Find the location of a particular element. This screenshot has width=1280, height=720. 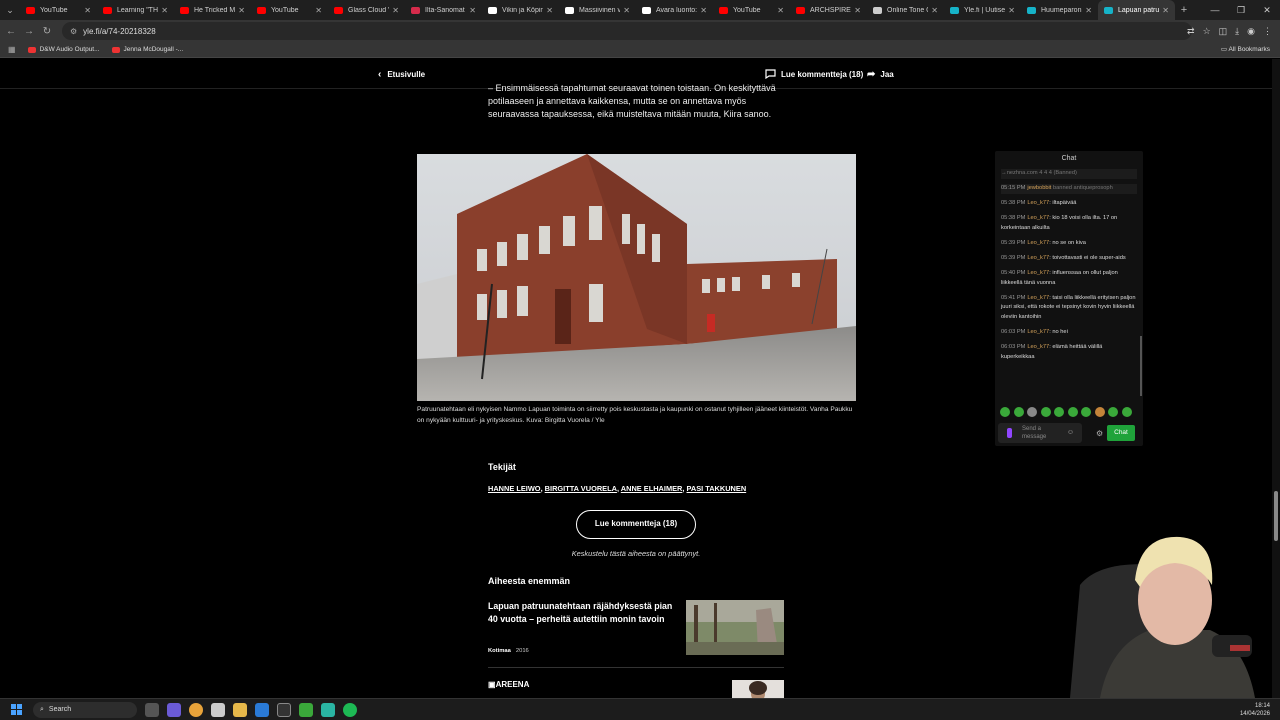

browser-tab: Online Tone Ge✕ is located at coordinates (905, 10).